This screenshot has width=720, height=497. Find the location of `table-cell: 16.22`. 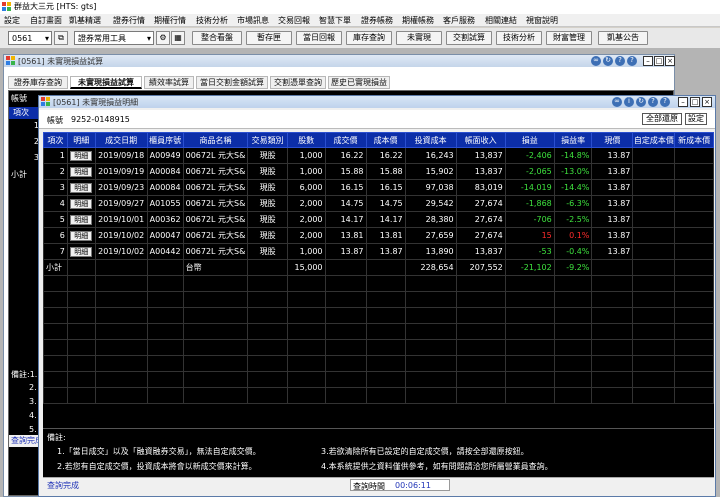

table-cell: 16.22 is located at coordinates (345, 155).